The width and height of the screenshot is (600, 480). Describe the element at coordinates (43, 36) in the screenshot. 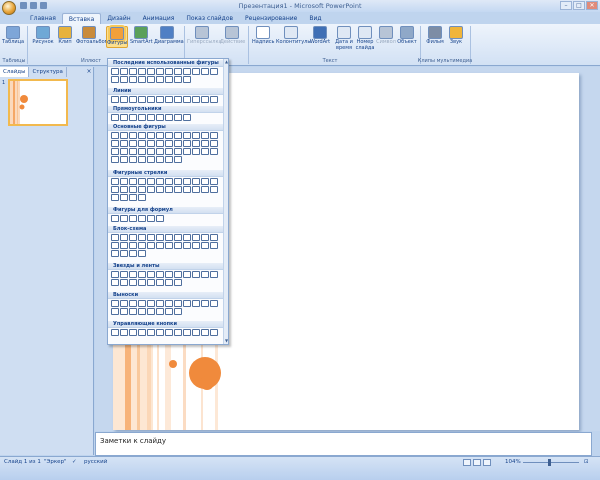

I see `picture-button: Рисунок` at that location.